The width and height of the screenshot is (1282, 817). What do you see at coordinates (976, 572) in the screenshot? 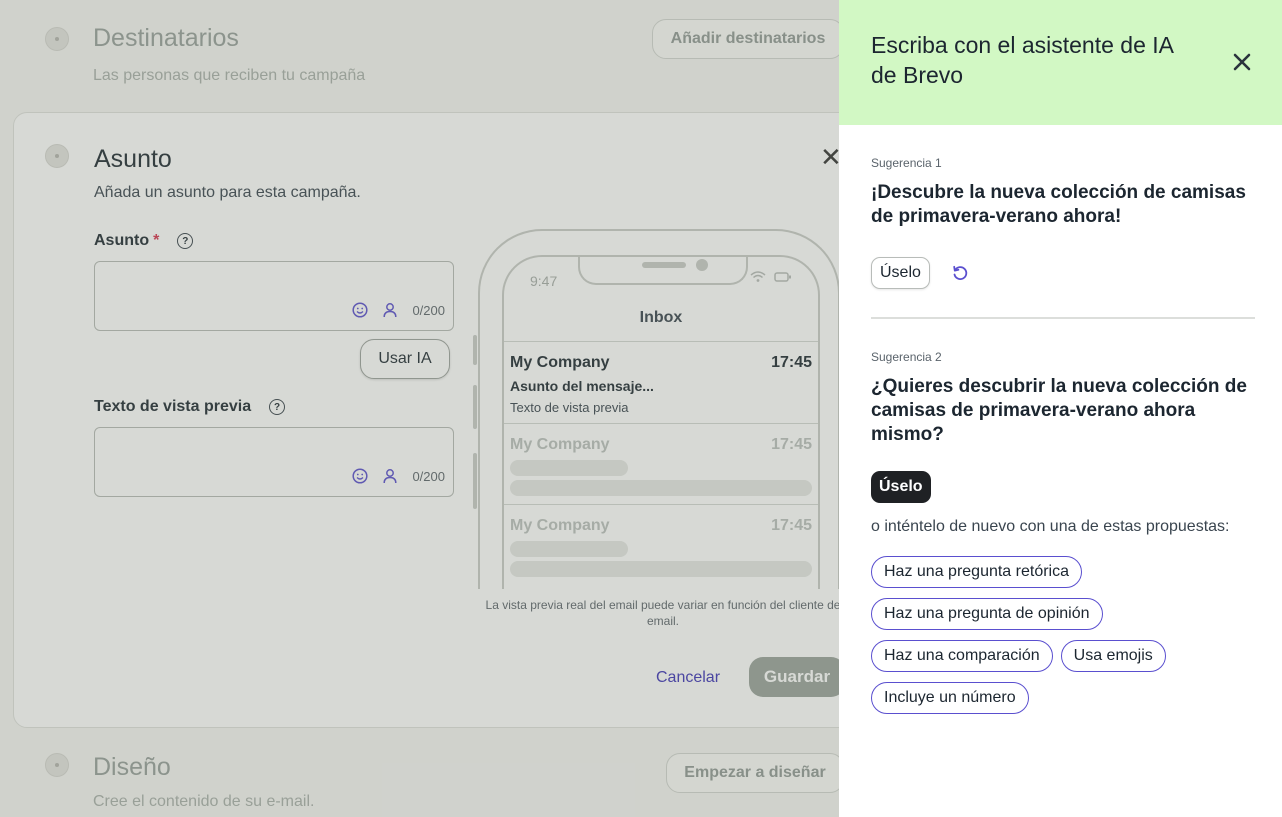
I see `prompt-chip: Haz una pregunta retórica` at bounding box center [976, 572].